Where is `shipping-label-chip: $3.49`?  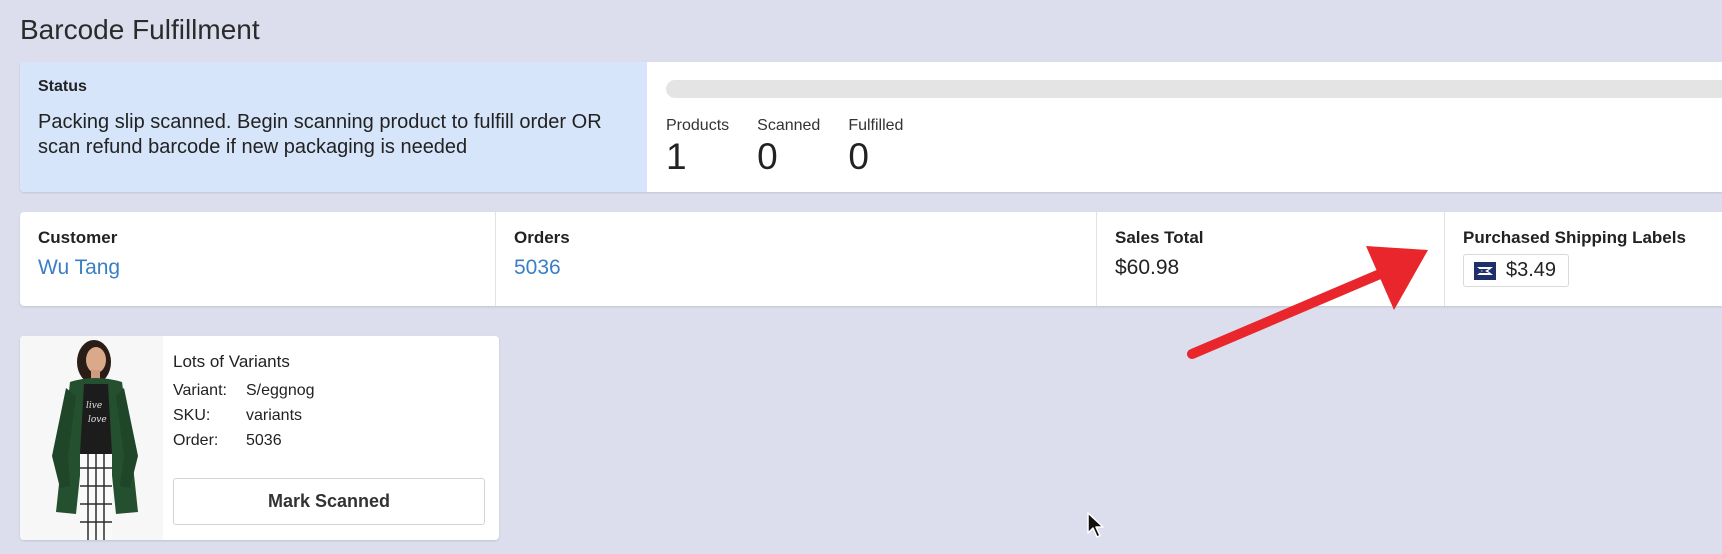 shipping-label-chip: $3.49 is located at coordinates (1516, 270).